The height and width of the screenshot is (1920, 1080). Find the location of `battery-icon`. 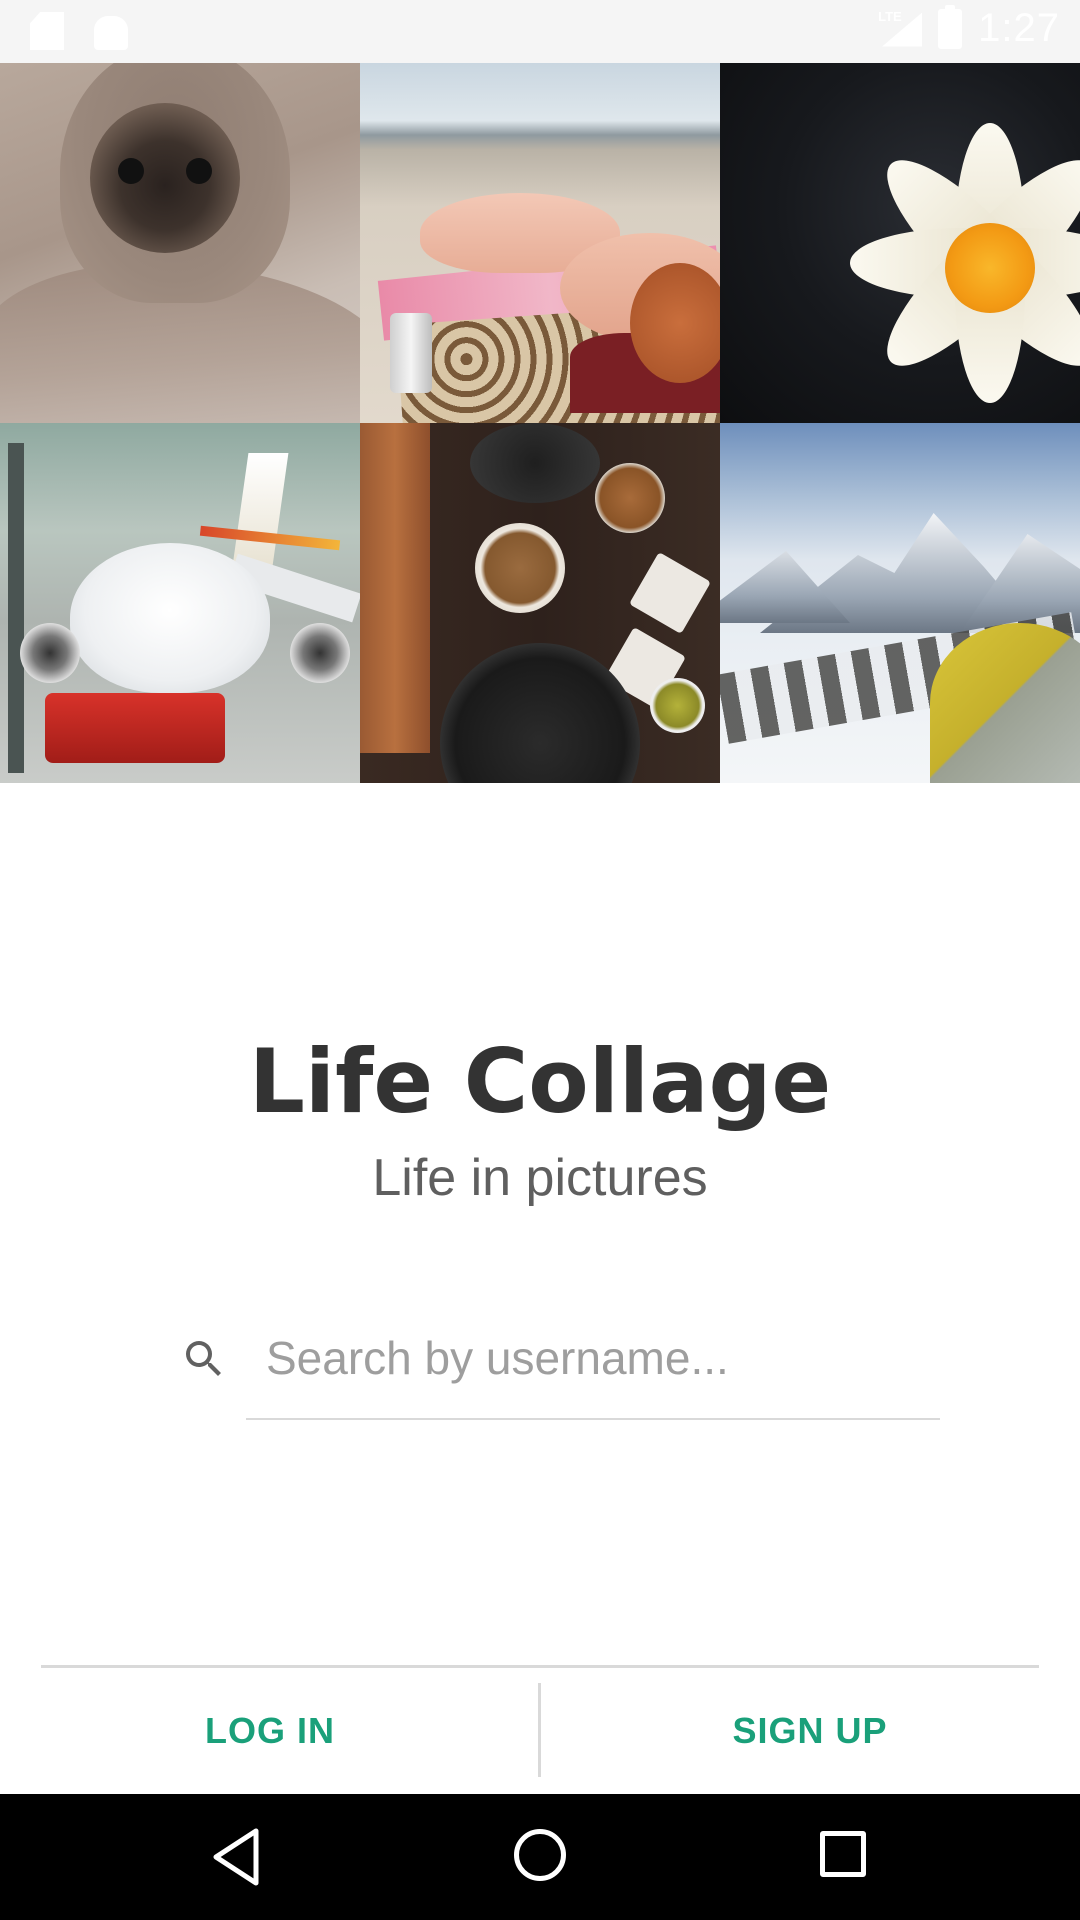

battery-icon is located at coordinates (950, 26).